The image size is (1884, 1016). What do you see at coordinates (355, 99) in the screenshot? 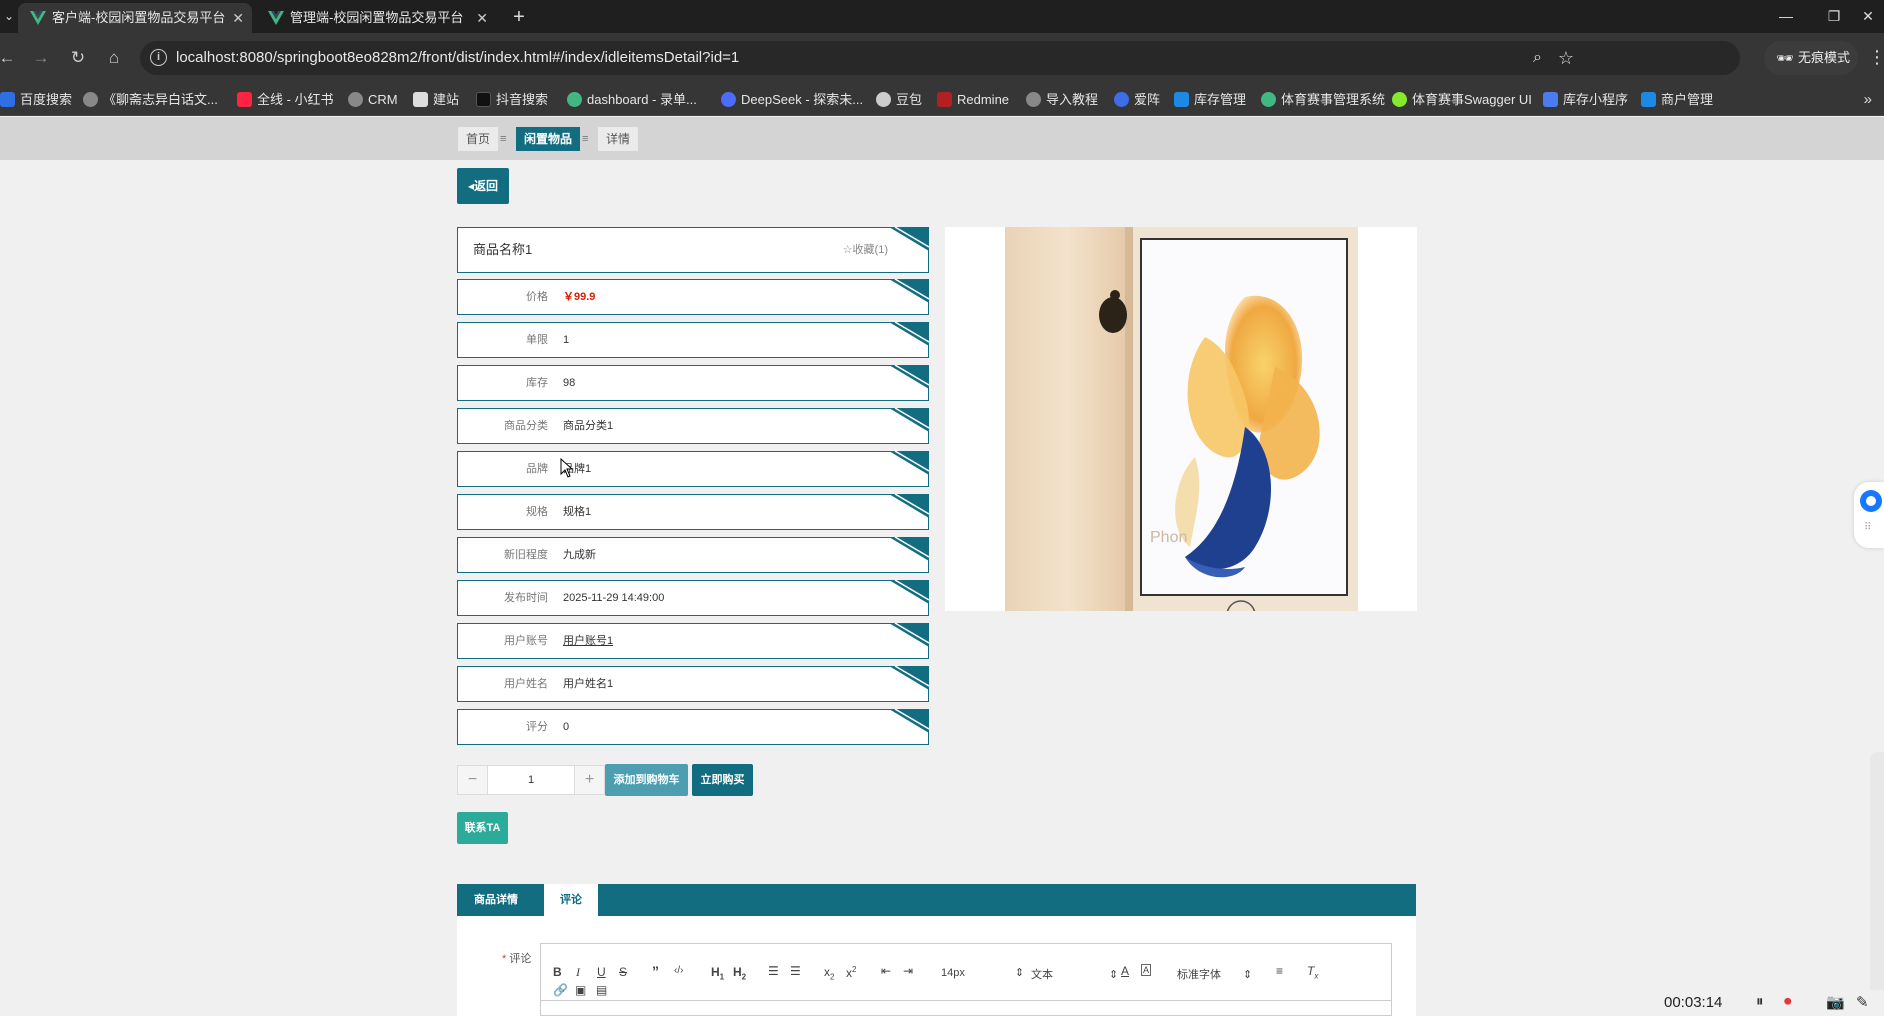
I see `globe-icon` at bounding box center [355, 99].